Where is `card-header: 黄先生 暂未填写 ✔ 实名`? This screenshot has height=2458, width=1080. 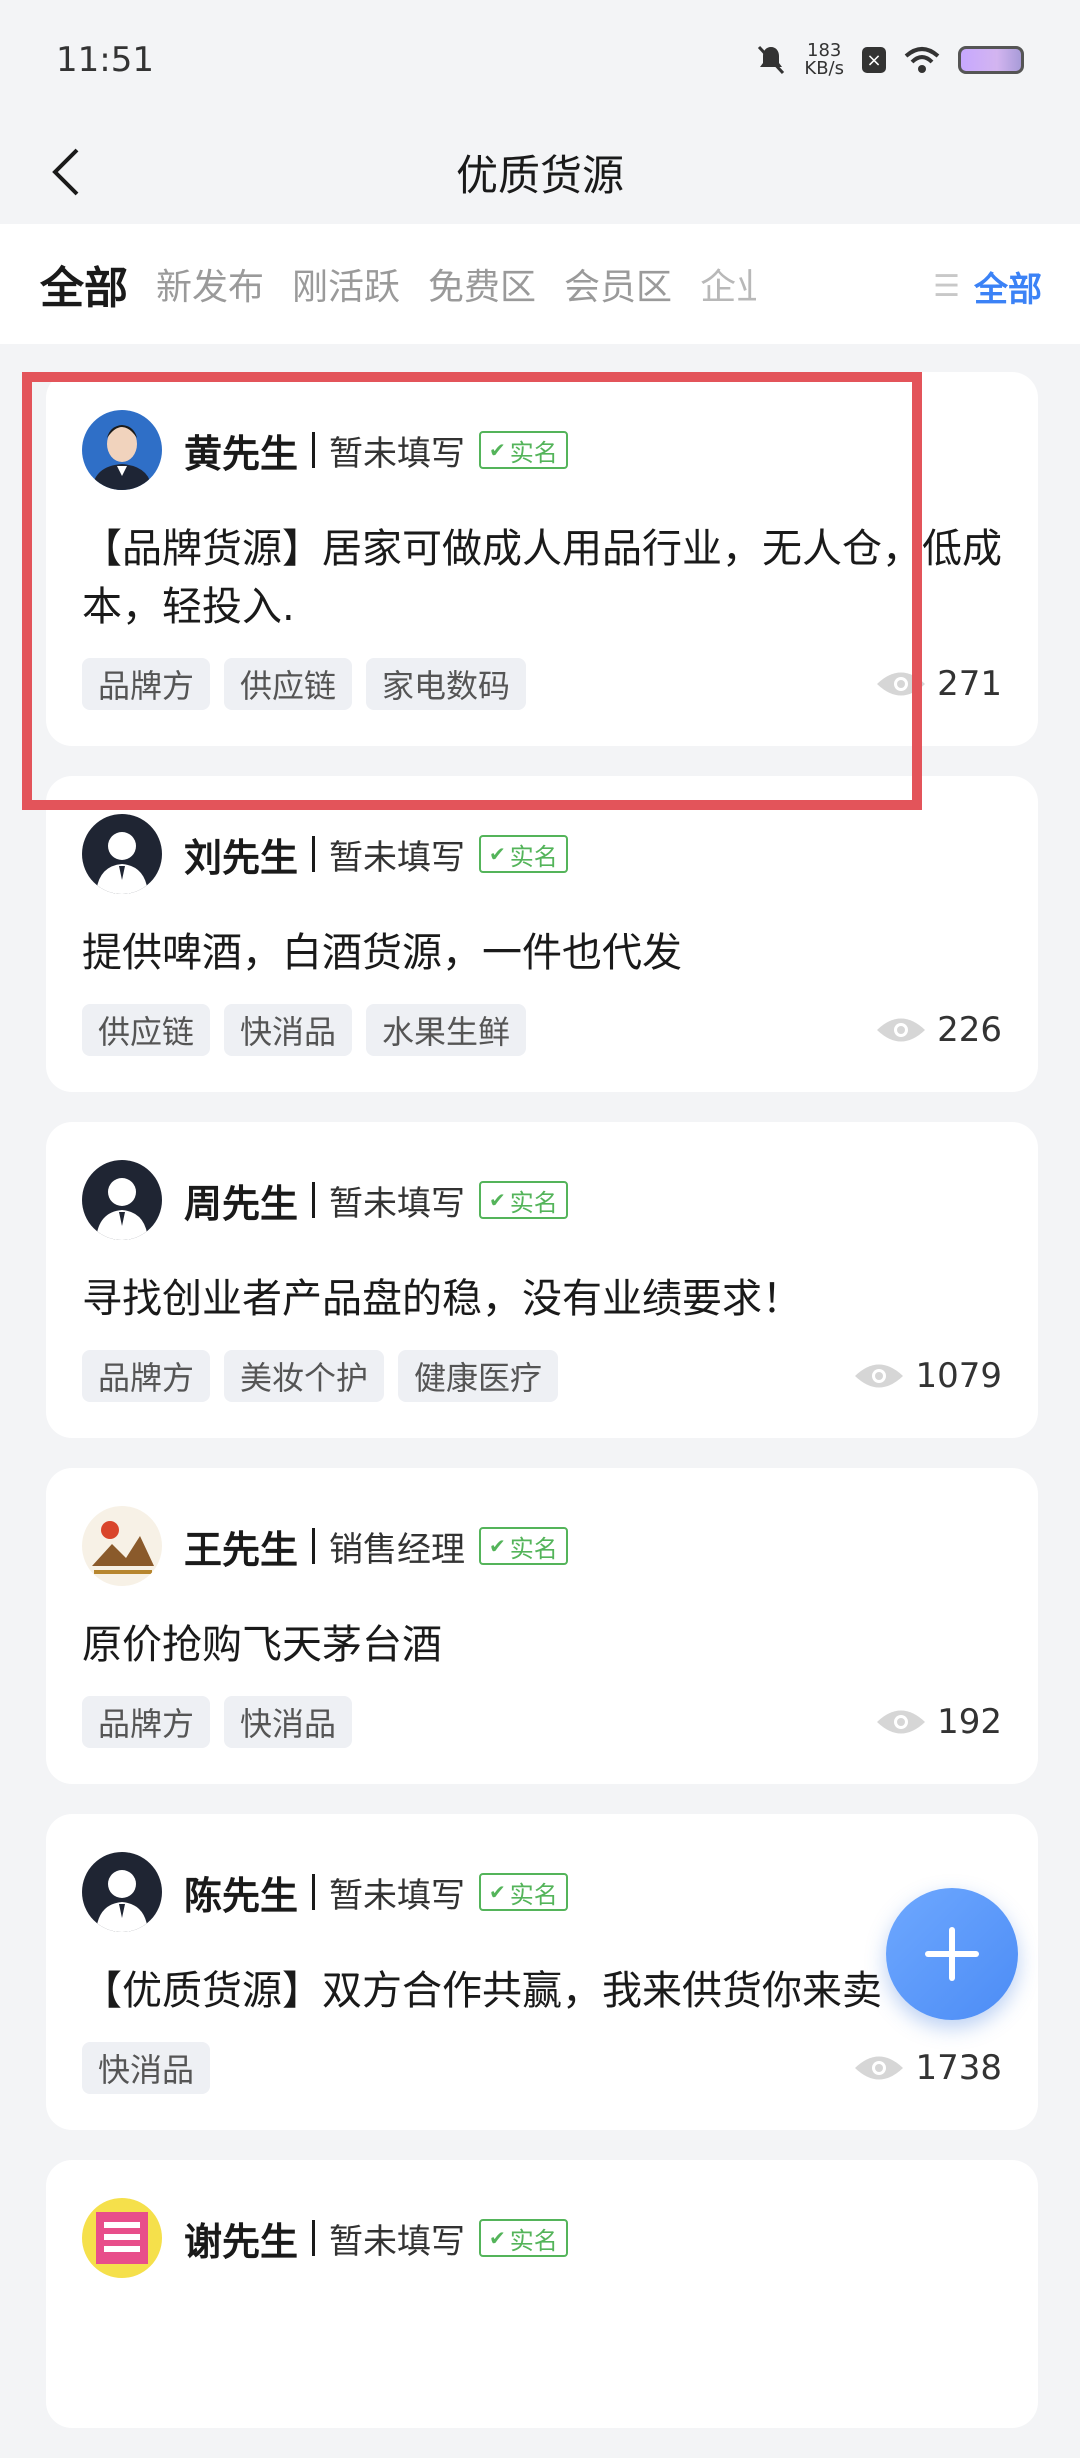
card-header: 黄先生 暂未填写 ✔ 实名 is located at coordinates (542, 450).